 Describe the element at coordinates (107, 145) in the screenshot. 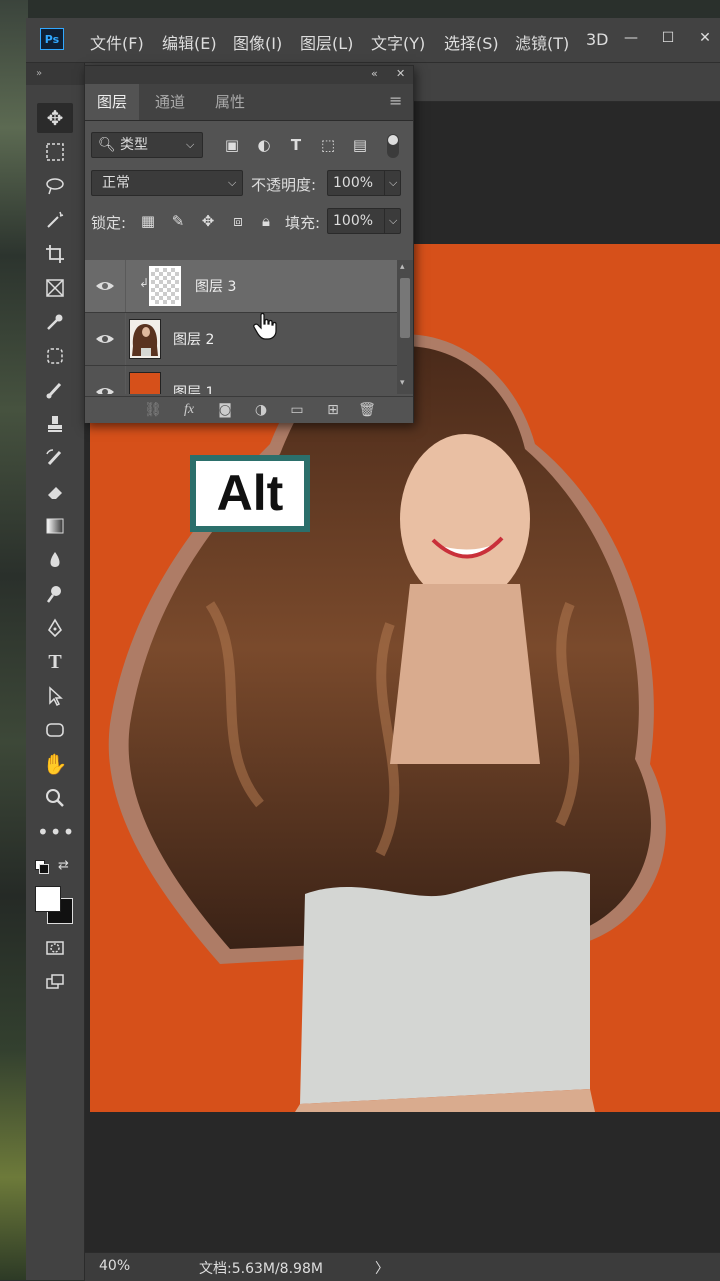

I see `search-icon: 🔍︎` at that location.